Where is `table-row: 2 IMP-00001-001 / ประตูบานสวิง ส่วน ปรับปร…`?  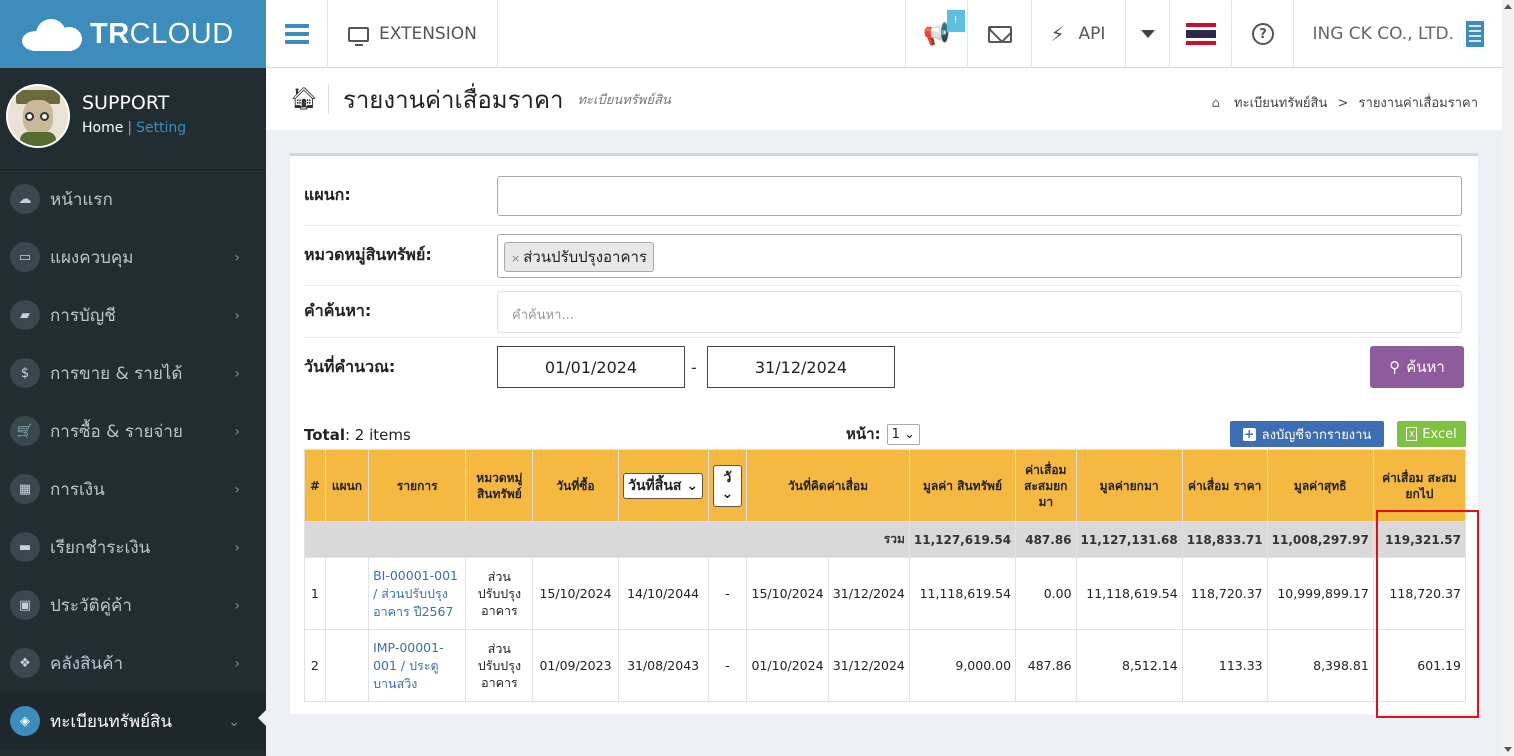 table-row: 2 IMP-00001-001 / ประตูบานสวิง ส่วน ปรับปร… is located at coordinates (885, 665).